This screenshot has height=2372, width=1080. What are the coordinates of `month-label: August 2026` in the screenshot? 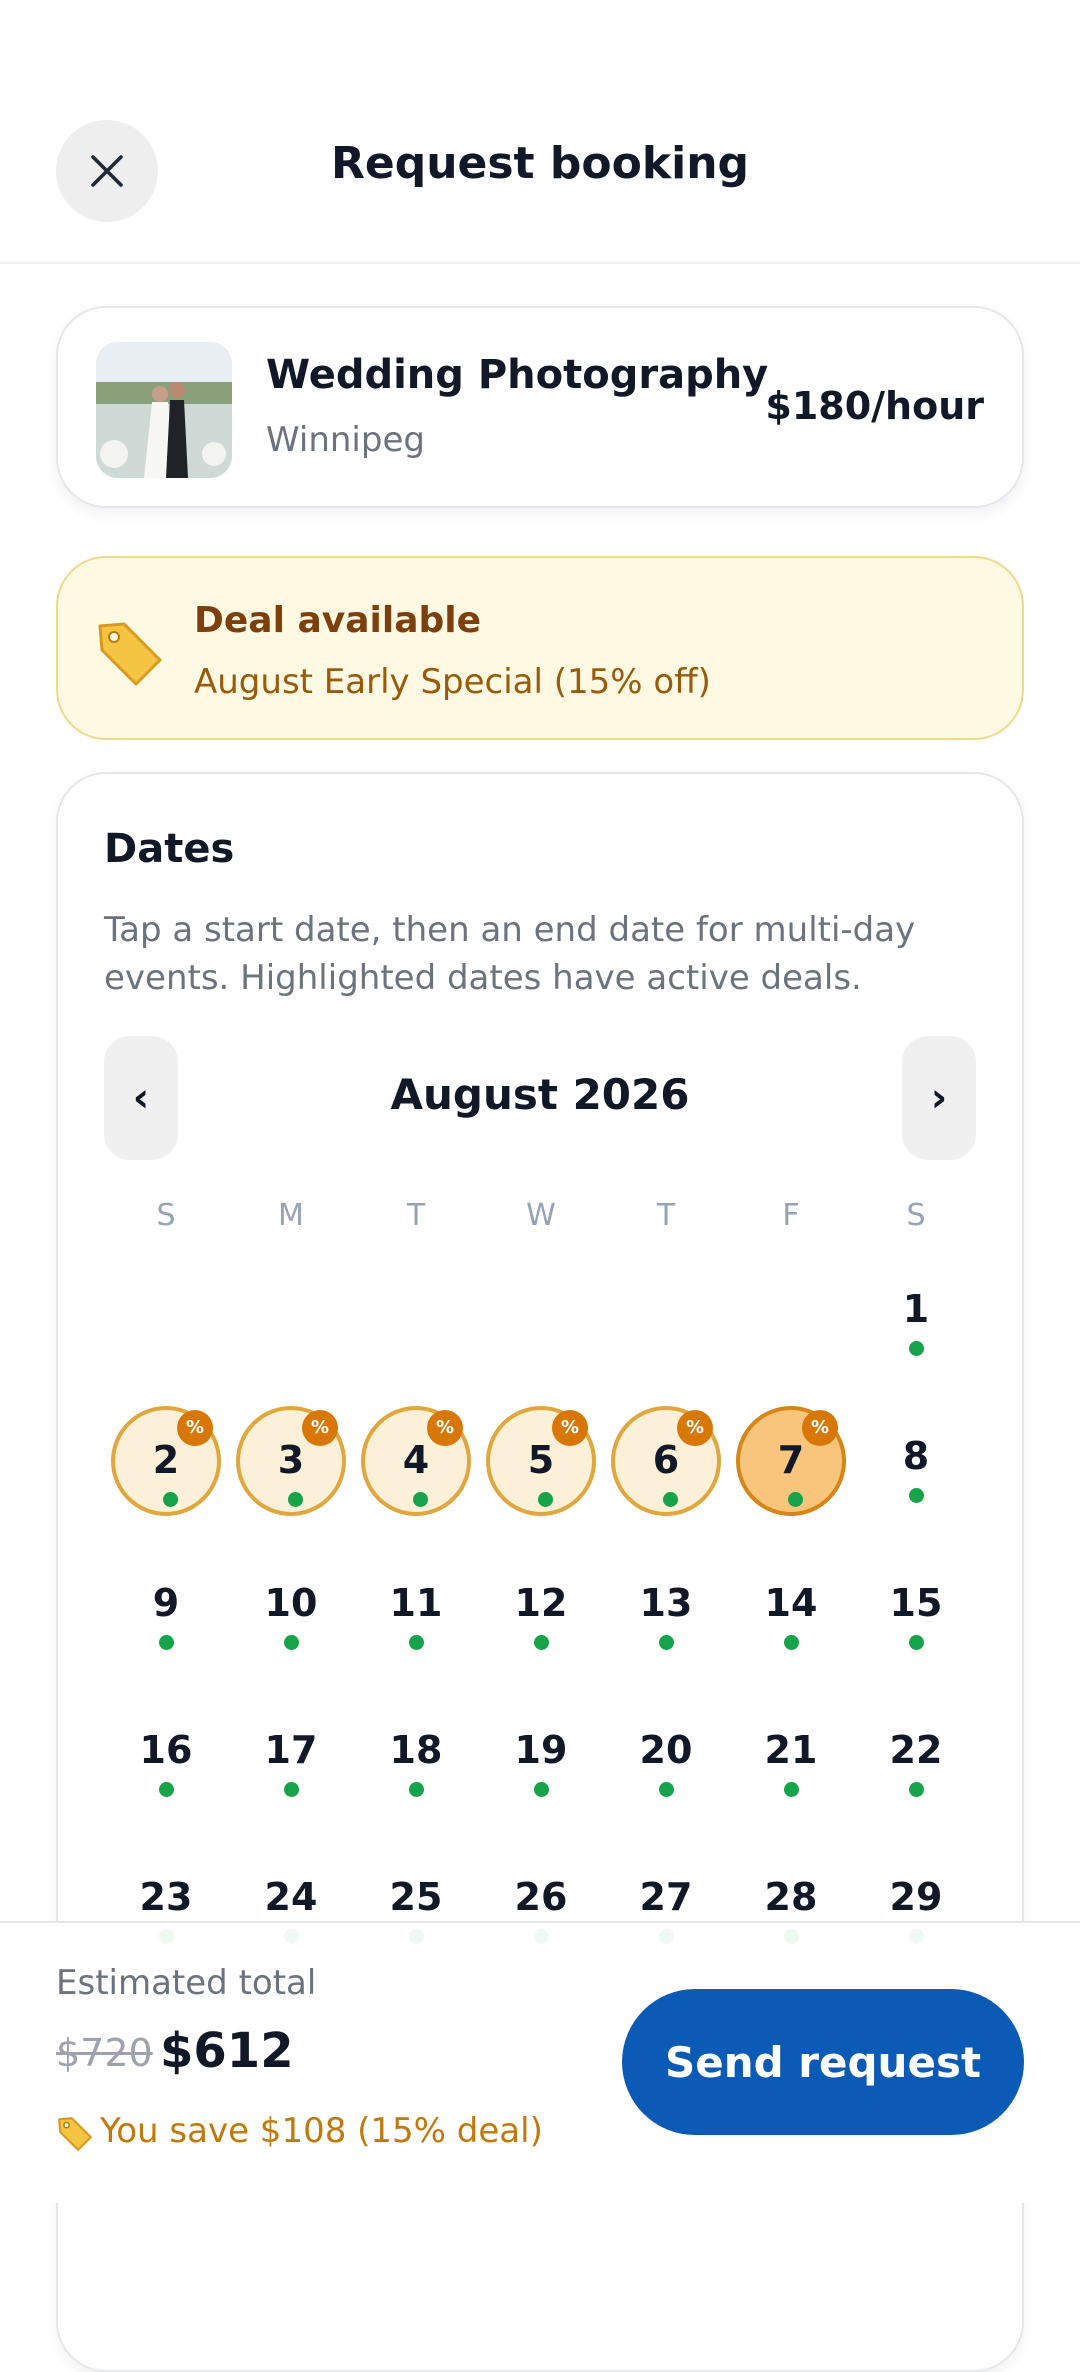 It's located at (540, 1094).